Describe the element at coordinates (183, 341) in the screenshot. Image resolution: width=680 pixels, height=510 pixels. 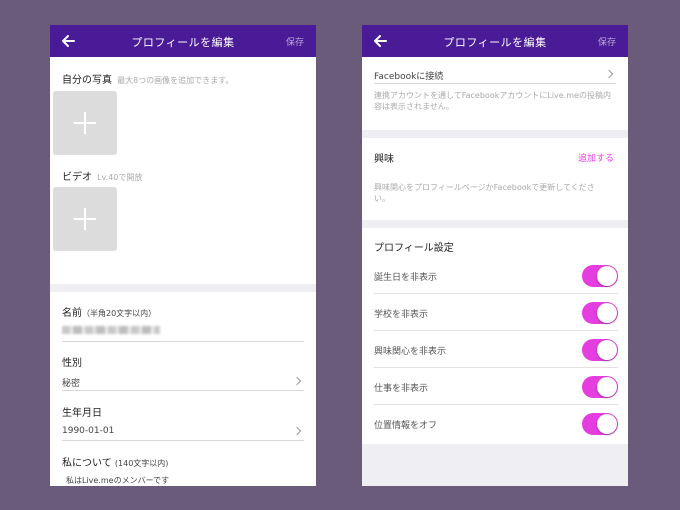
I see `name-underline` at that location.